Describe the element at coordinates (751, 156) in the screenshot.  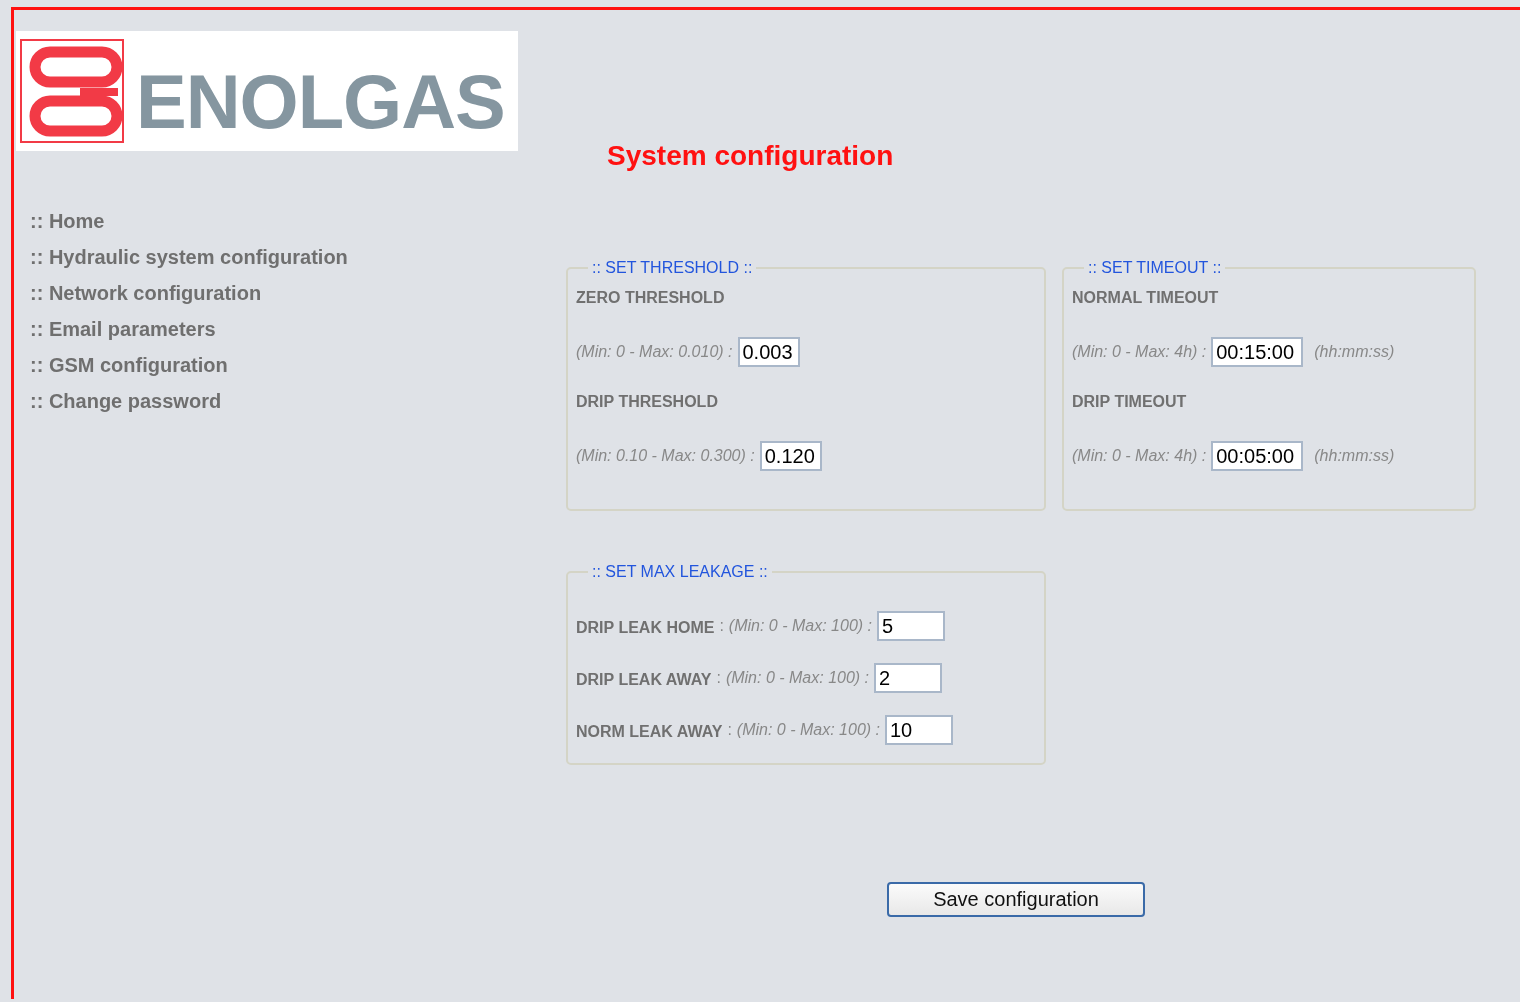
I see `page-title: System configuration` at that location.